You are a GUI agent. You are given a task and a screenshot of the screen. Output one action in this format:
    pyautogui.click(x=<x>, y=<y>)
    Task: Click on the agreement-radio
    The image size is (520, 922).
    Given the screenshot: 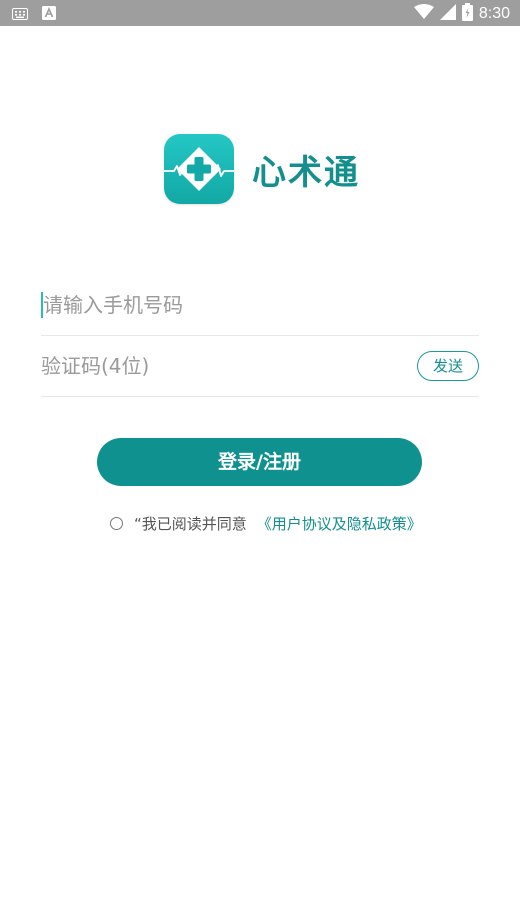 What is the action you would take?
    pyautogui.click(x=116, y=523)
    